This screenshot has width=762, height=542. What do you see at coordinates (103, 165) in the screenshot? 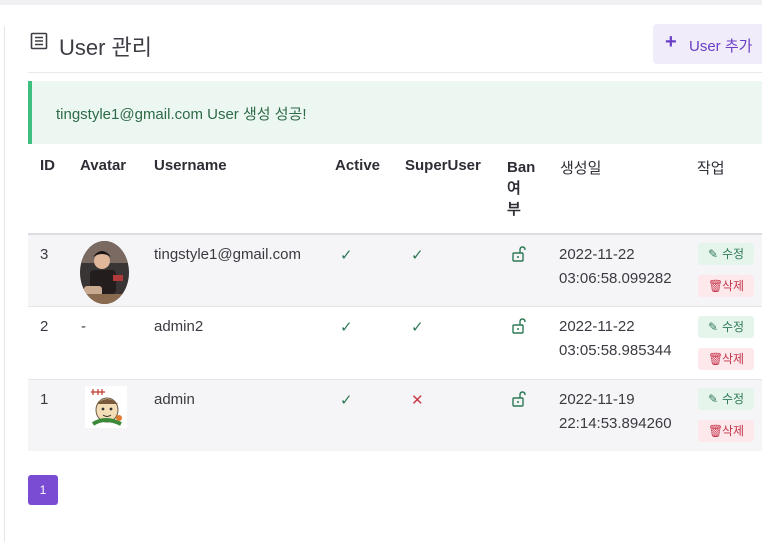
I see `column-header-avatar: Avatar` at bounding box center [103, 165].